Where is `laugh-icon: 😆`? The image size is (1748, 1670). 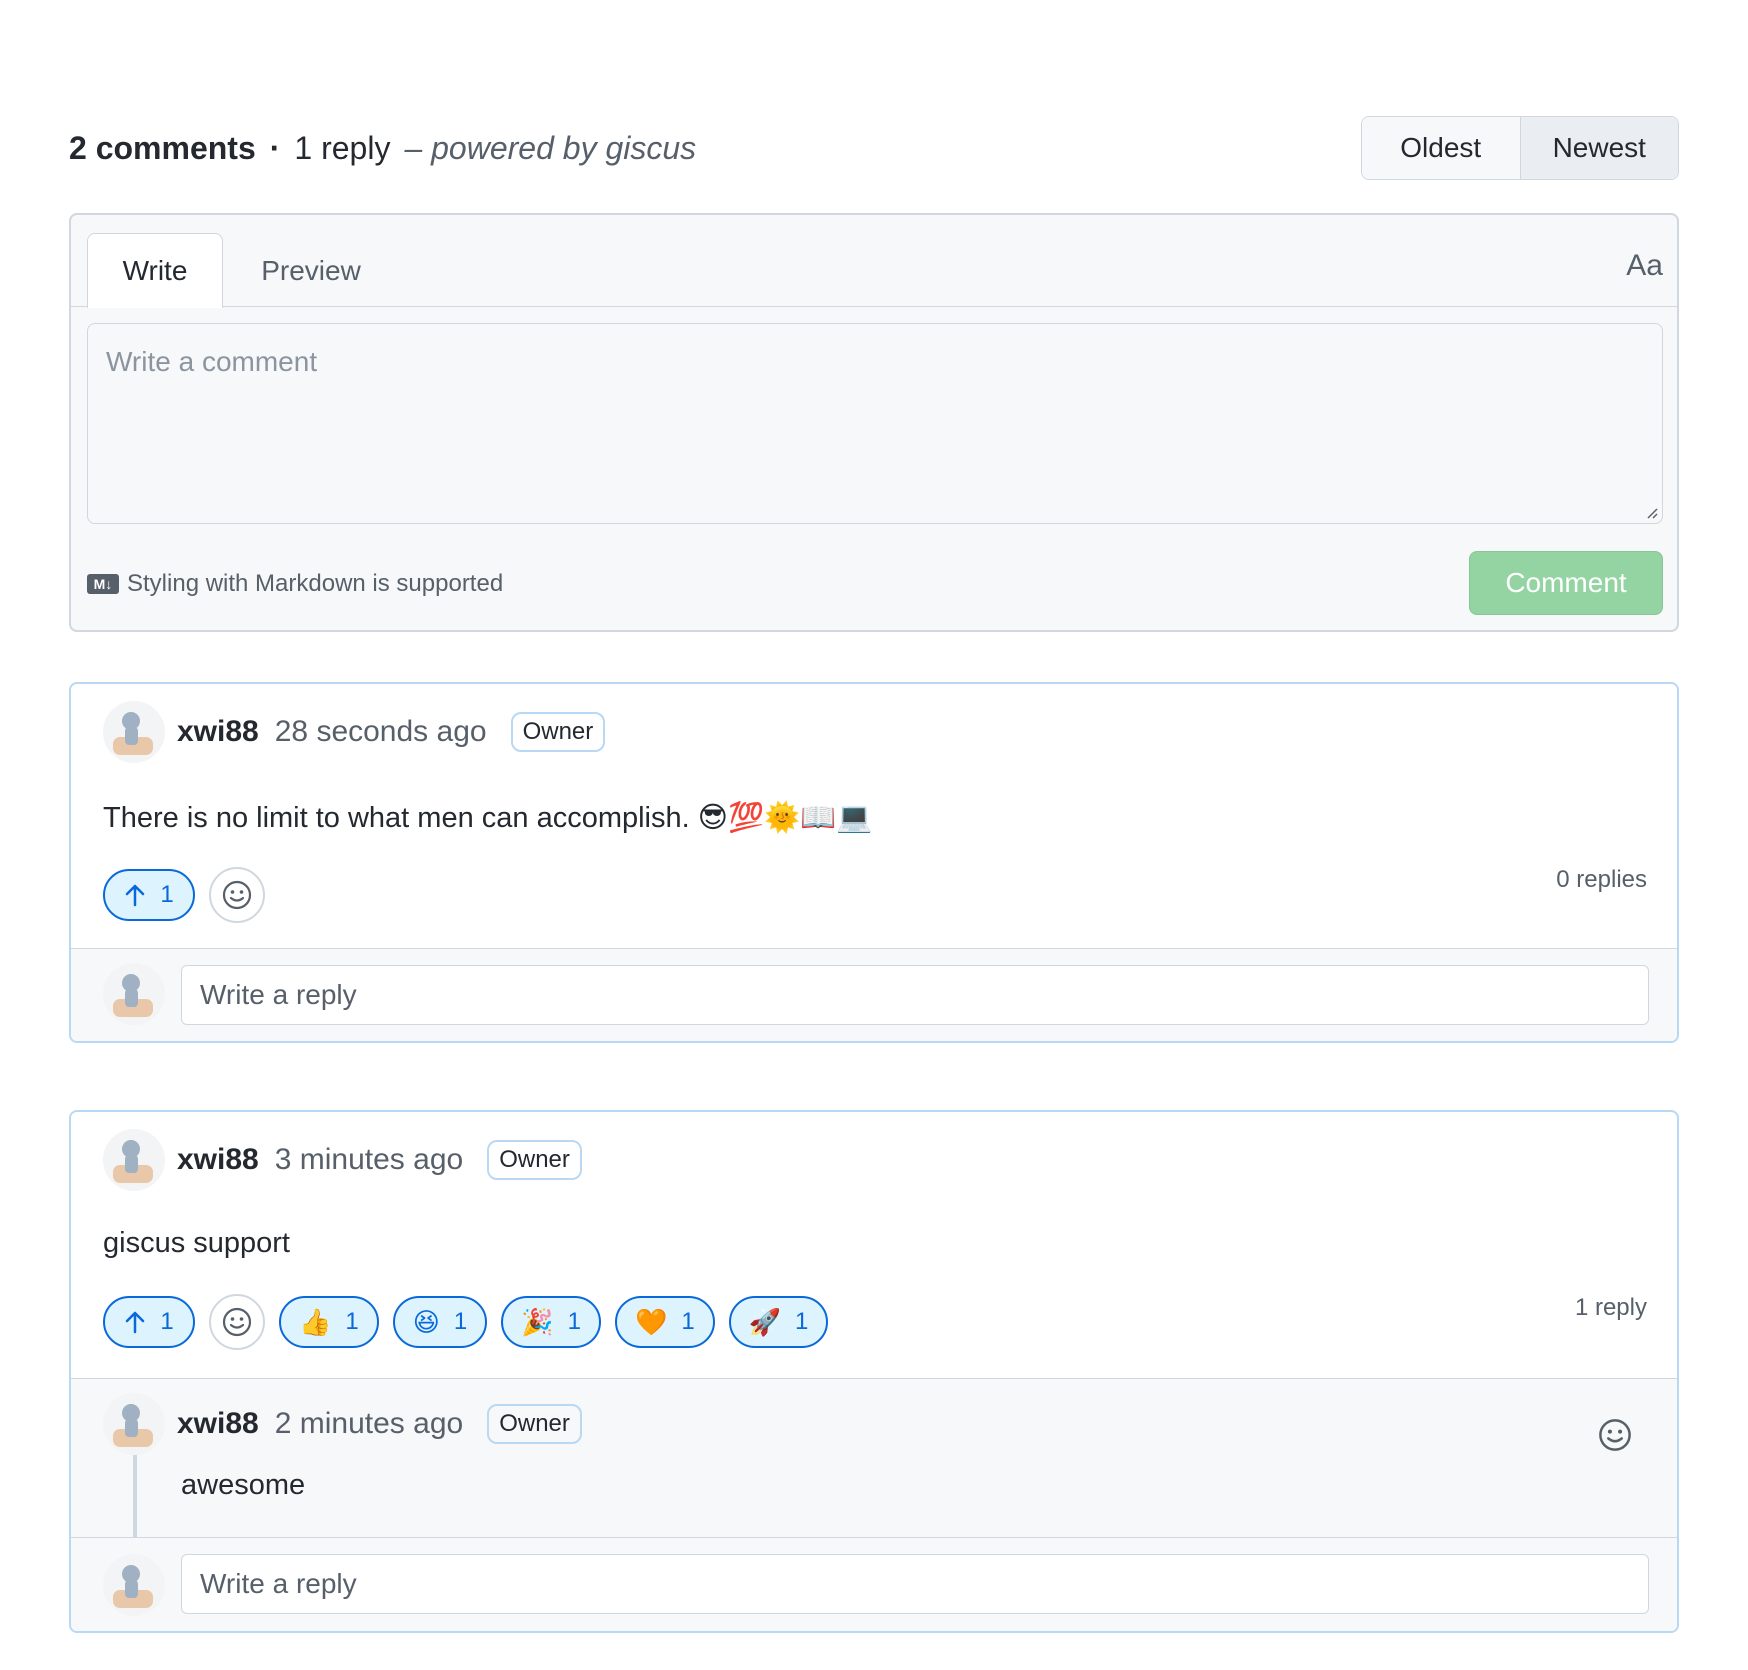
laugh-icon: 😆 is located at coordinates (426, 1321).